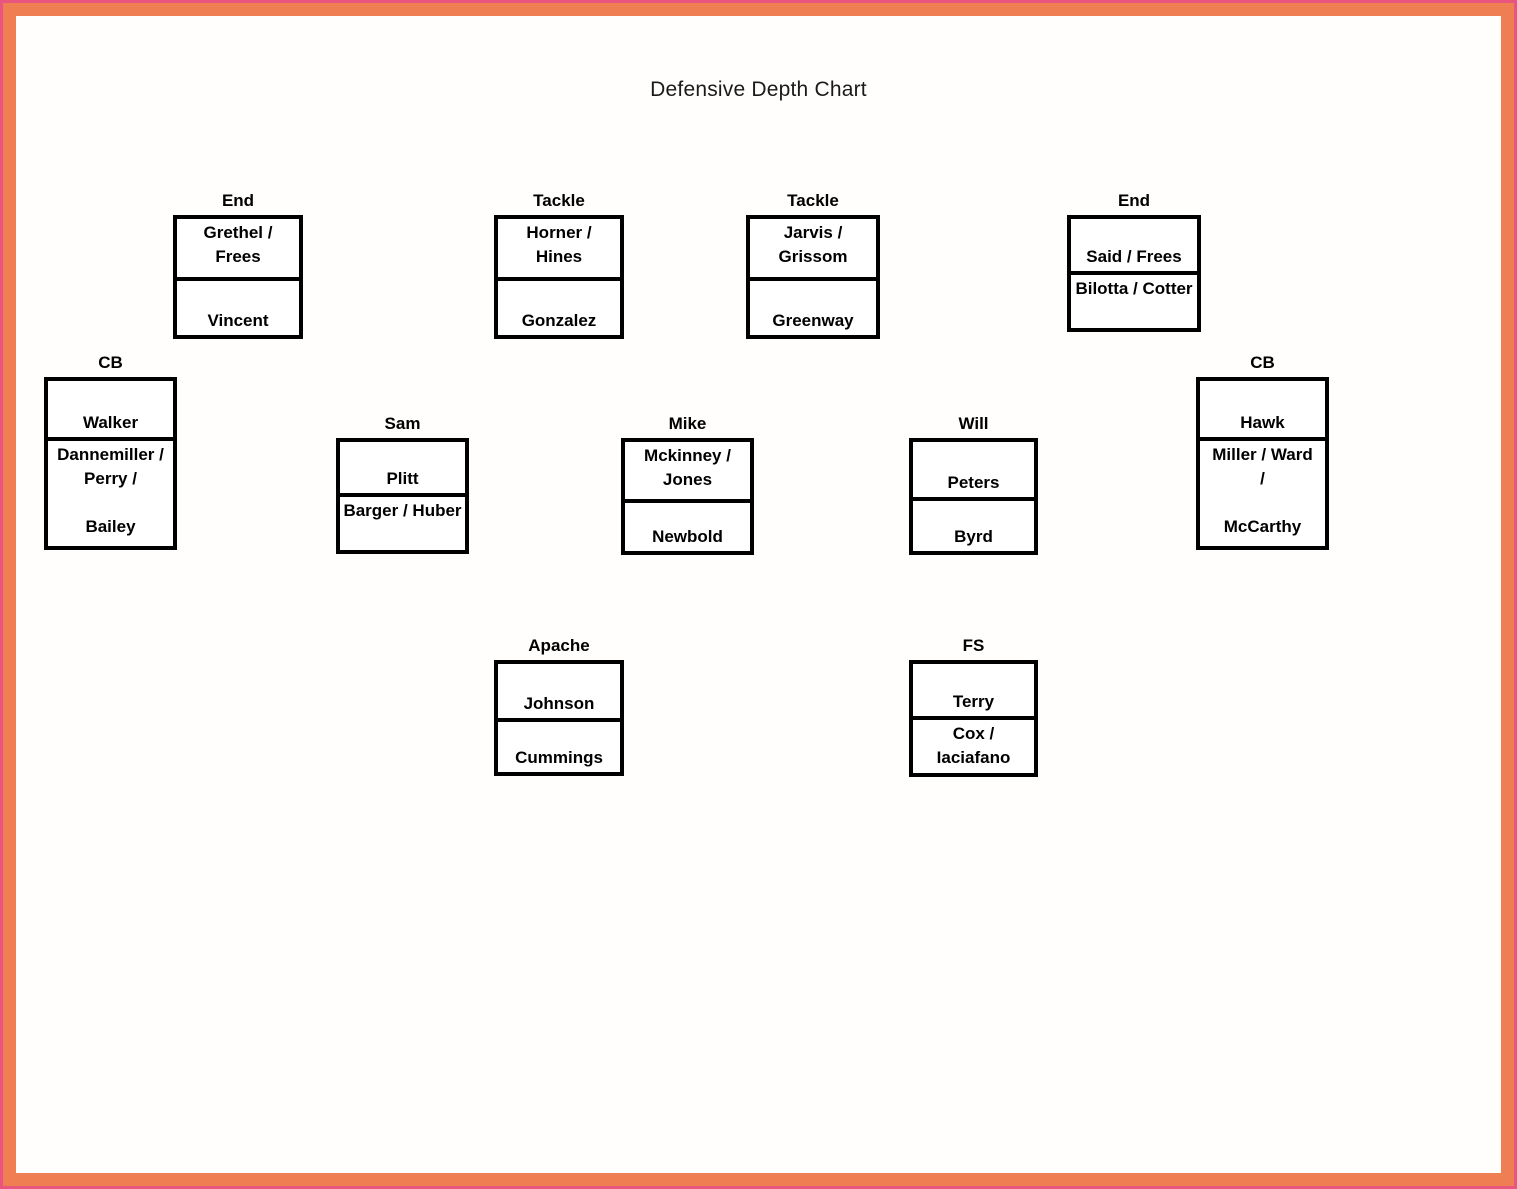 This screenshot has height=1189, width=1517. Describe the element at coordinates (1262, 409) in the screenshot. I see `depth-cell-1: Hawk` at that location.